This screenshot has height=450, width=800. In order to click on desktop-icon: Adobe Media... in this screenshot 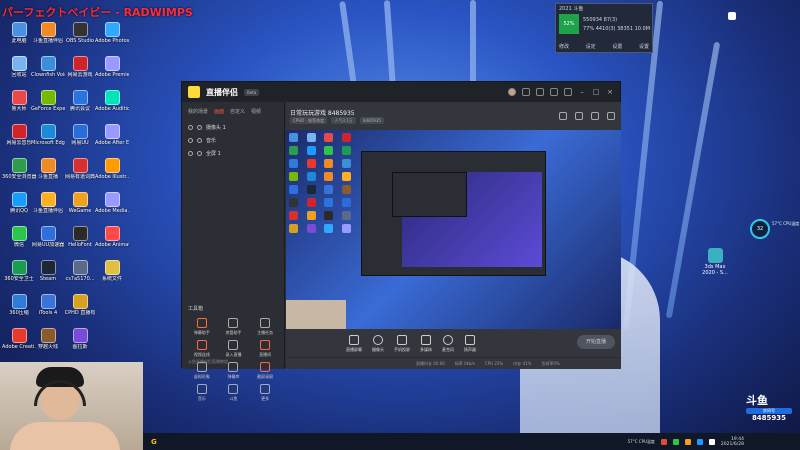, I will do `click(112, 203)`.